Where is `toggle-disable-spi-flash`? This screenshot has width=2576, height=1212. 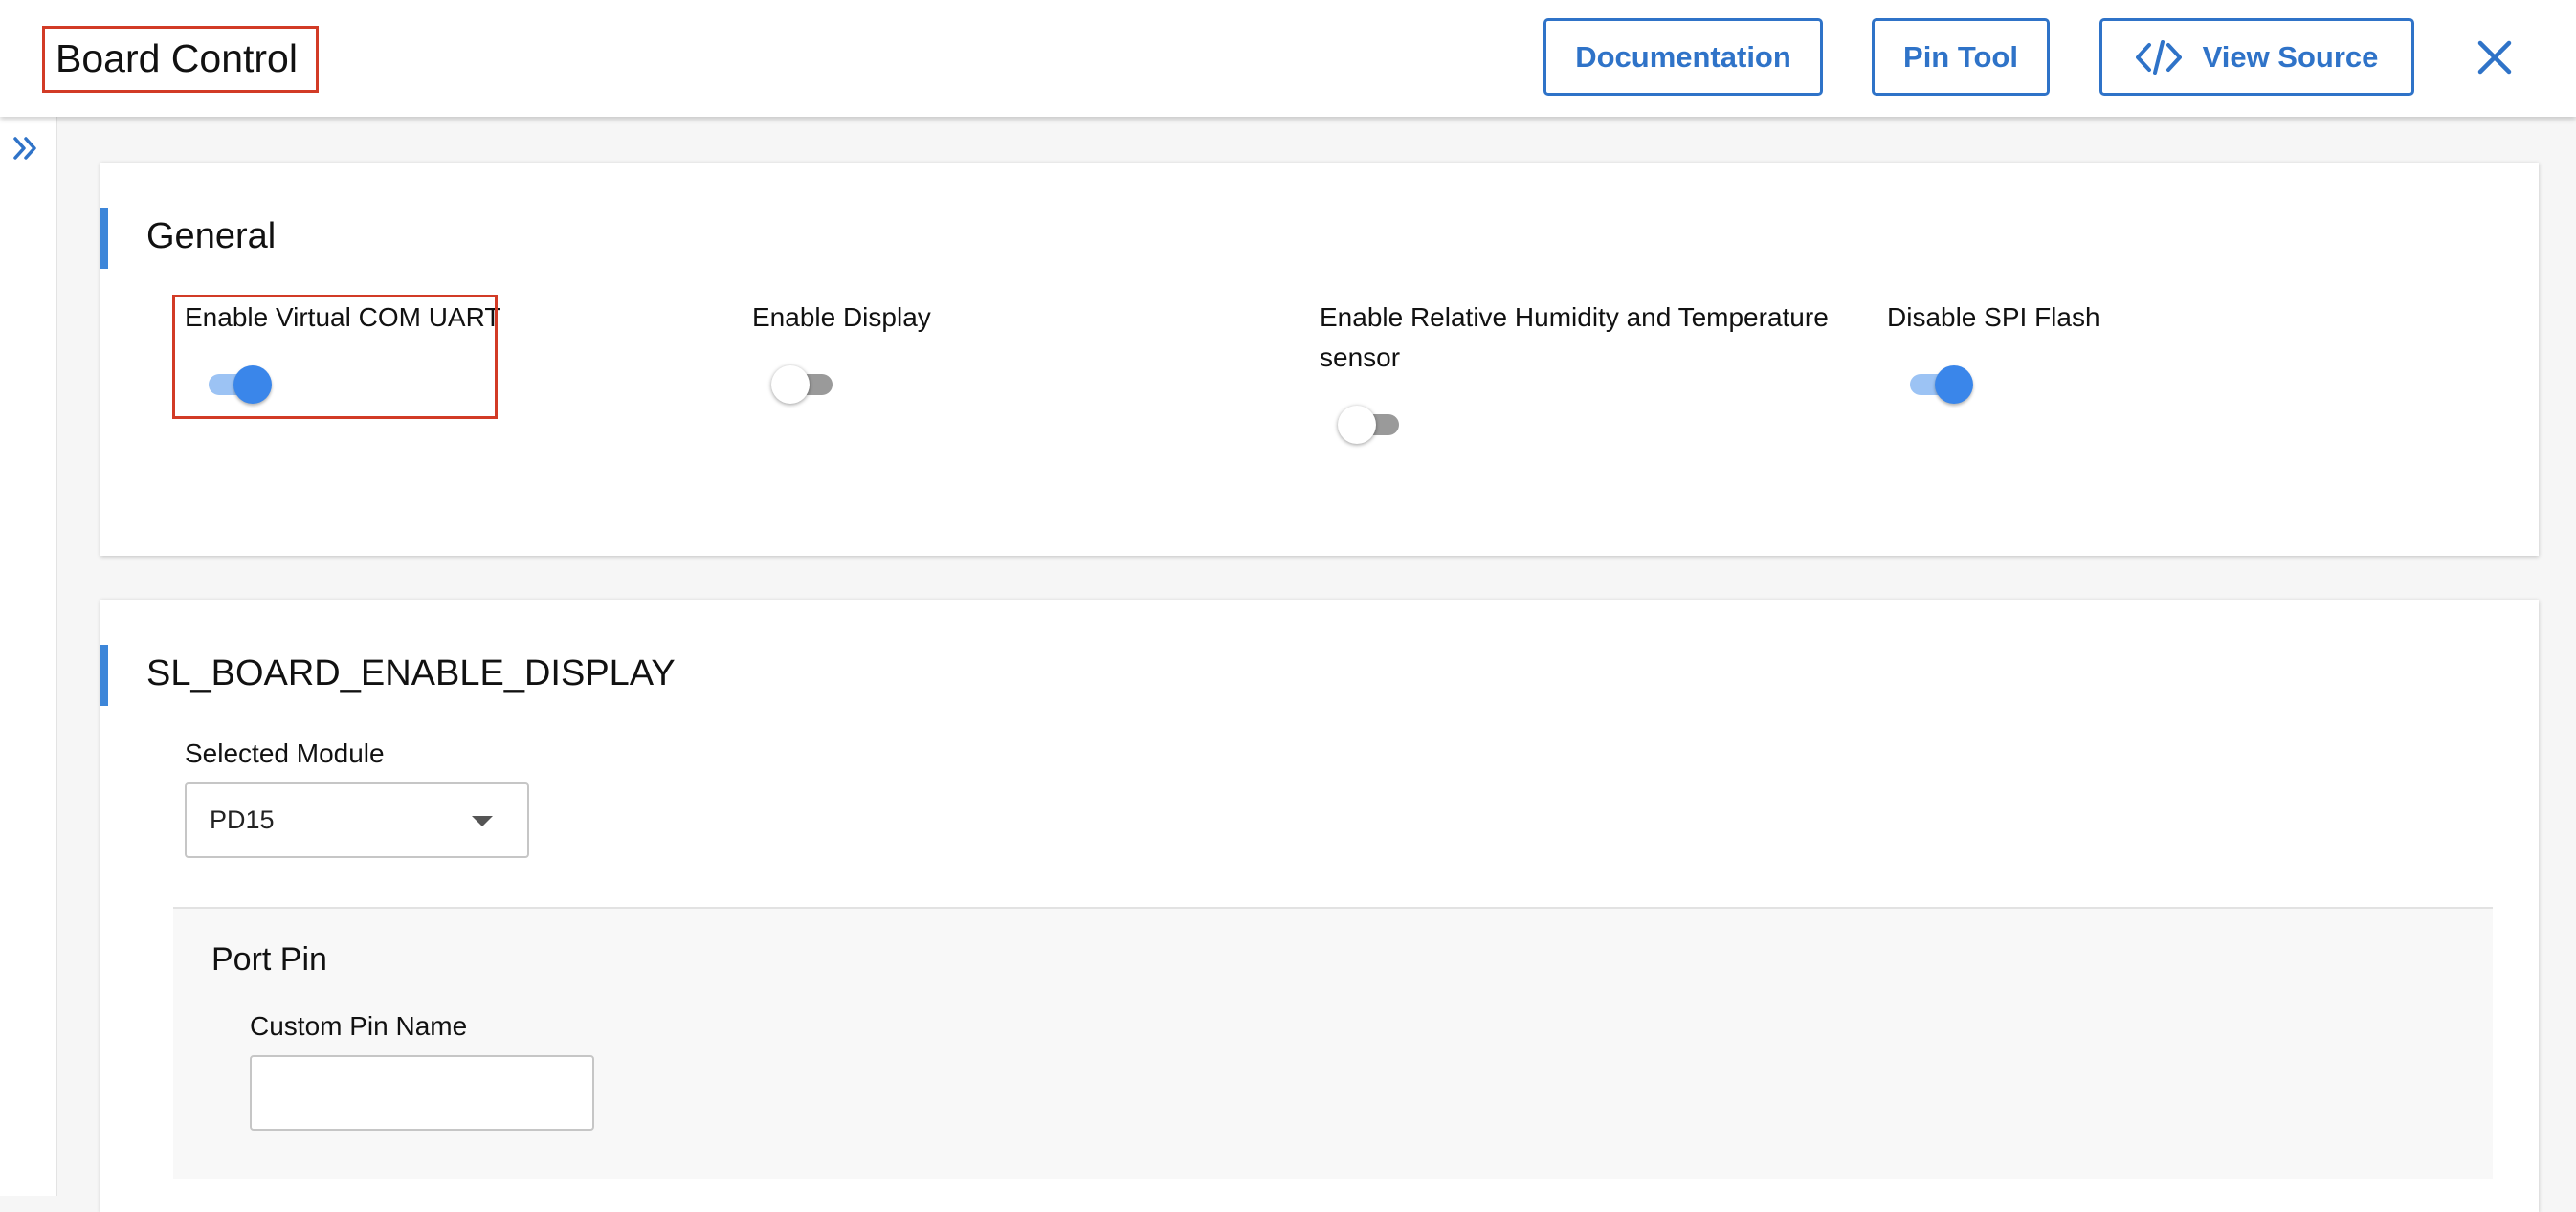 toggle-disable-spi-flash is located at coordinates (1939, 384).